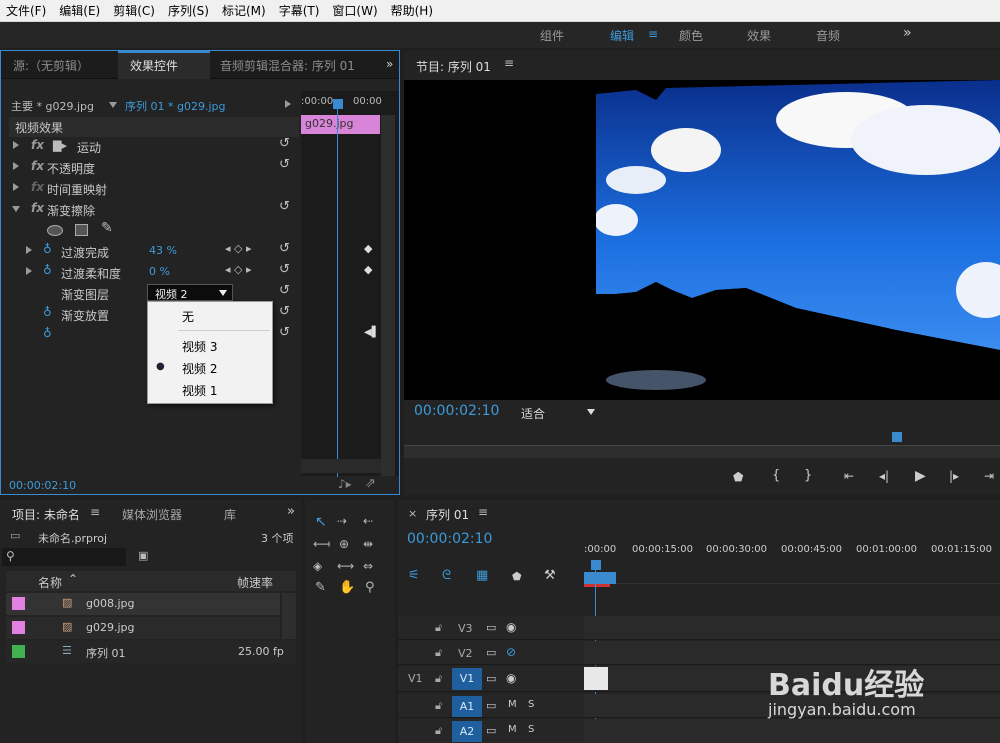 The image size is (1000, 743). I want to click on select-arrow-icon, so click(223, 293).